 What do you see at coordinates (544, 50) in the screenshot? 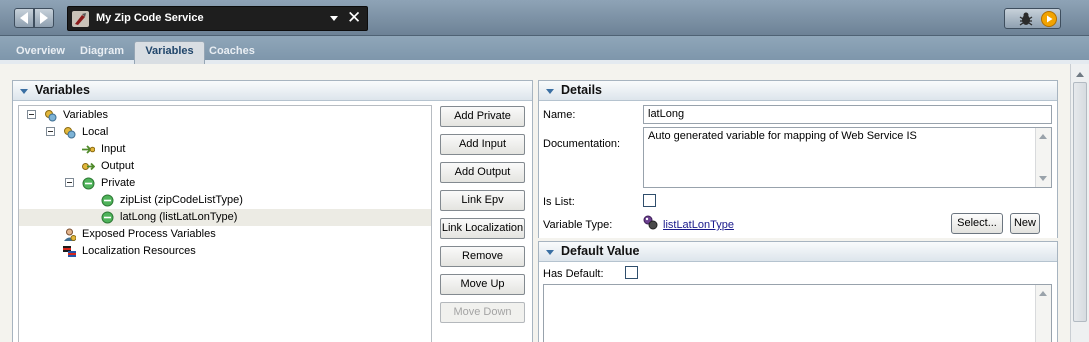
I see `editor-tab-strip: Overview Diagram Variables Coaches` at bounding box center [544, 50].